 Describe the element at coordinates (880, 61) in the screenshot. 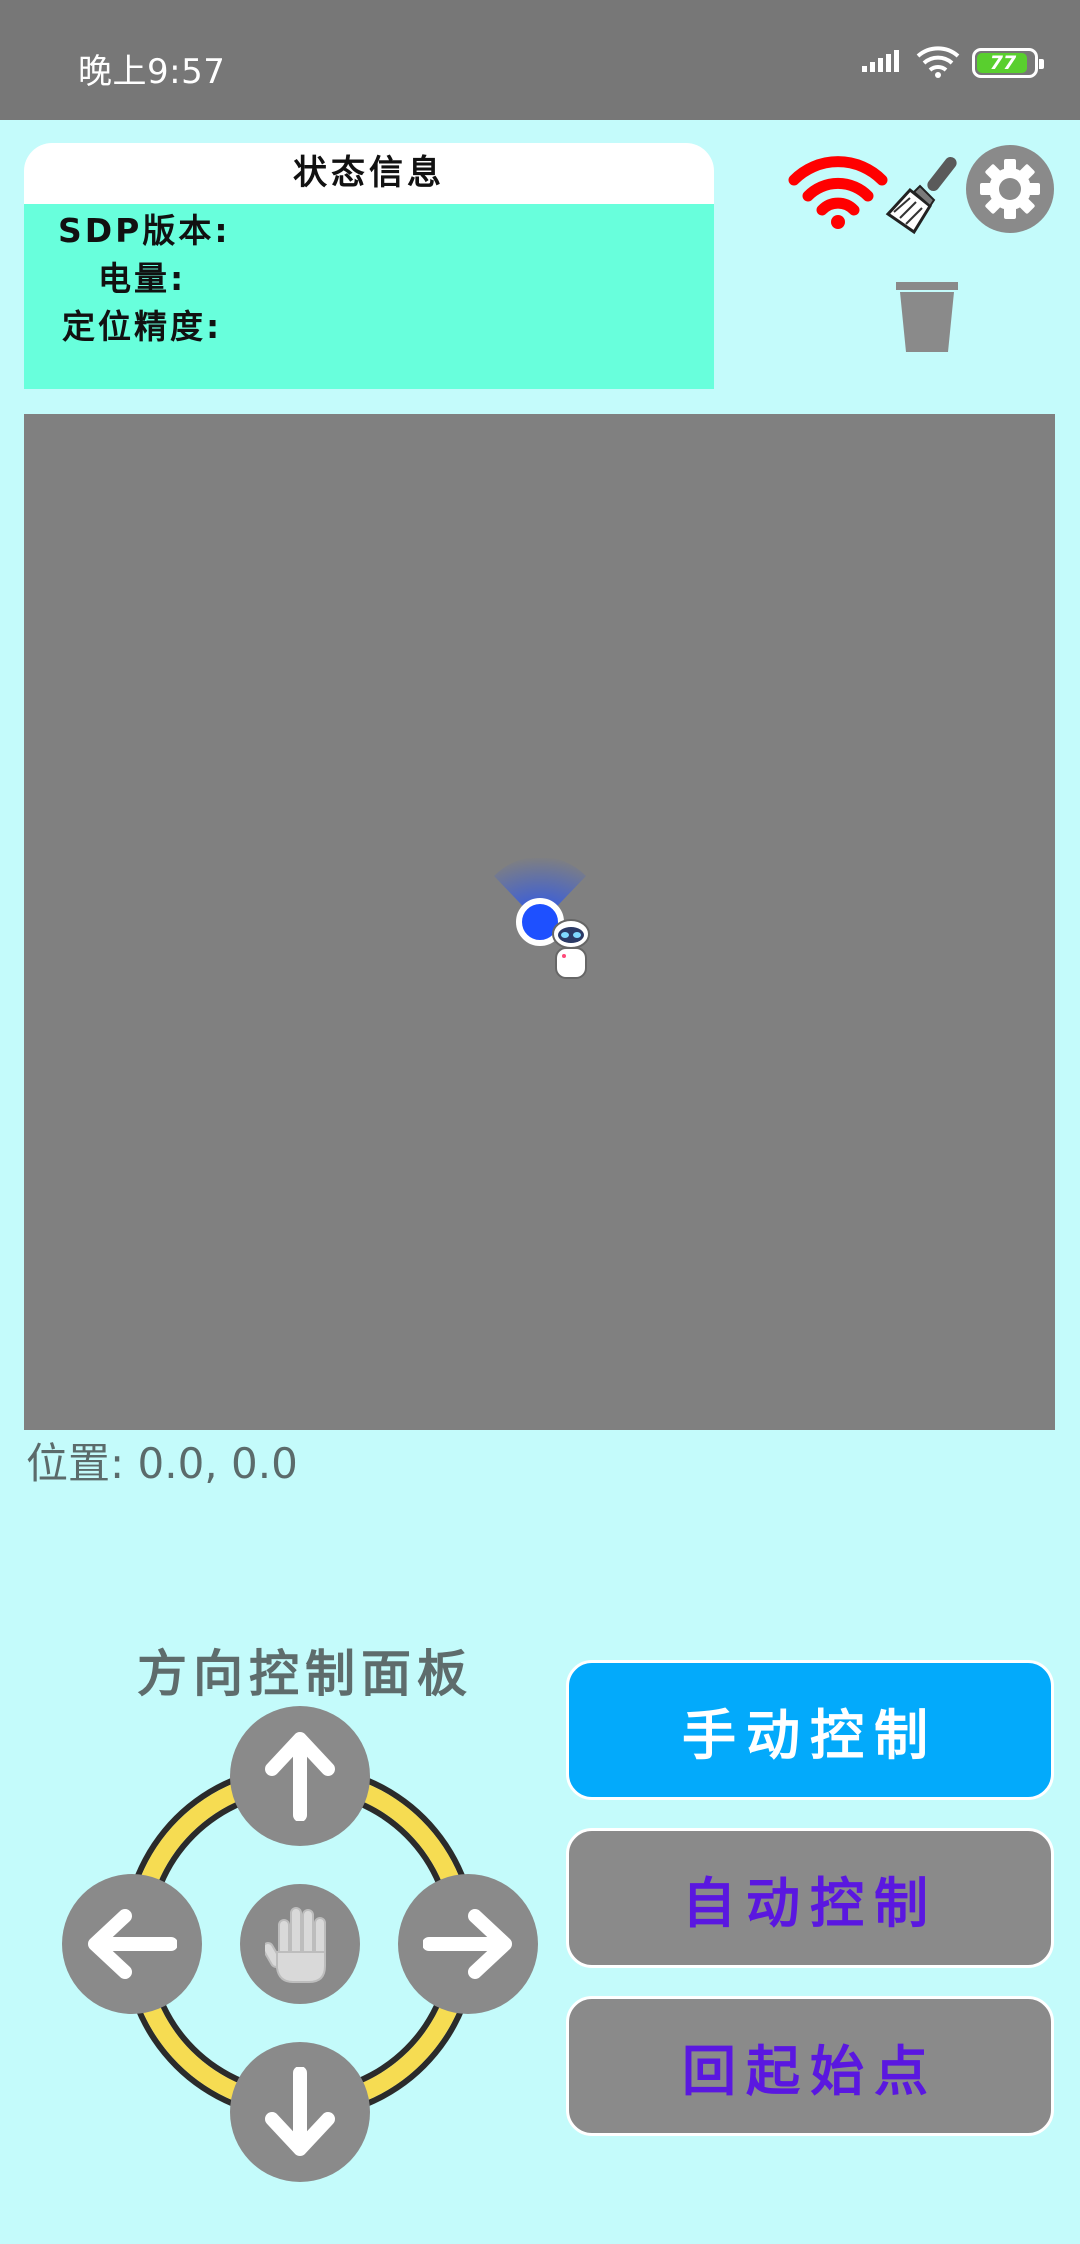

I see `signal-icon` at that location.